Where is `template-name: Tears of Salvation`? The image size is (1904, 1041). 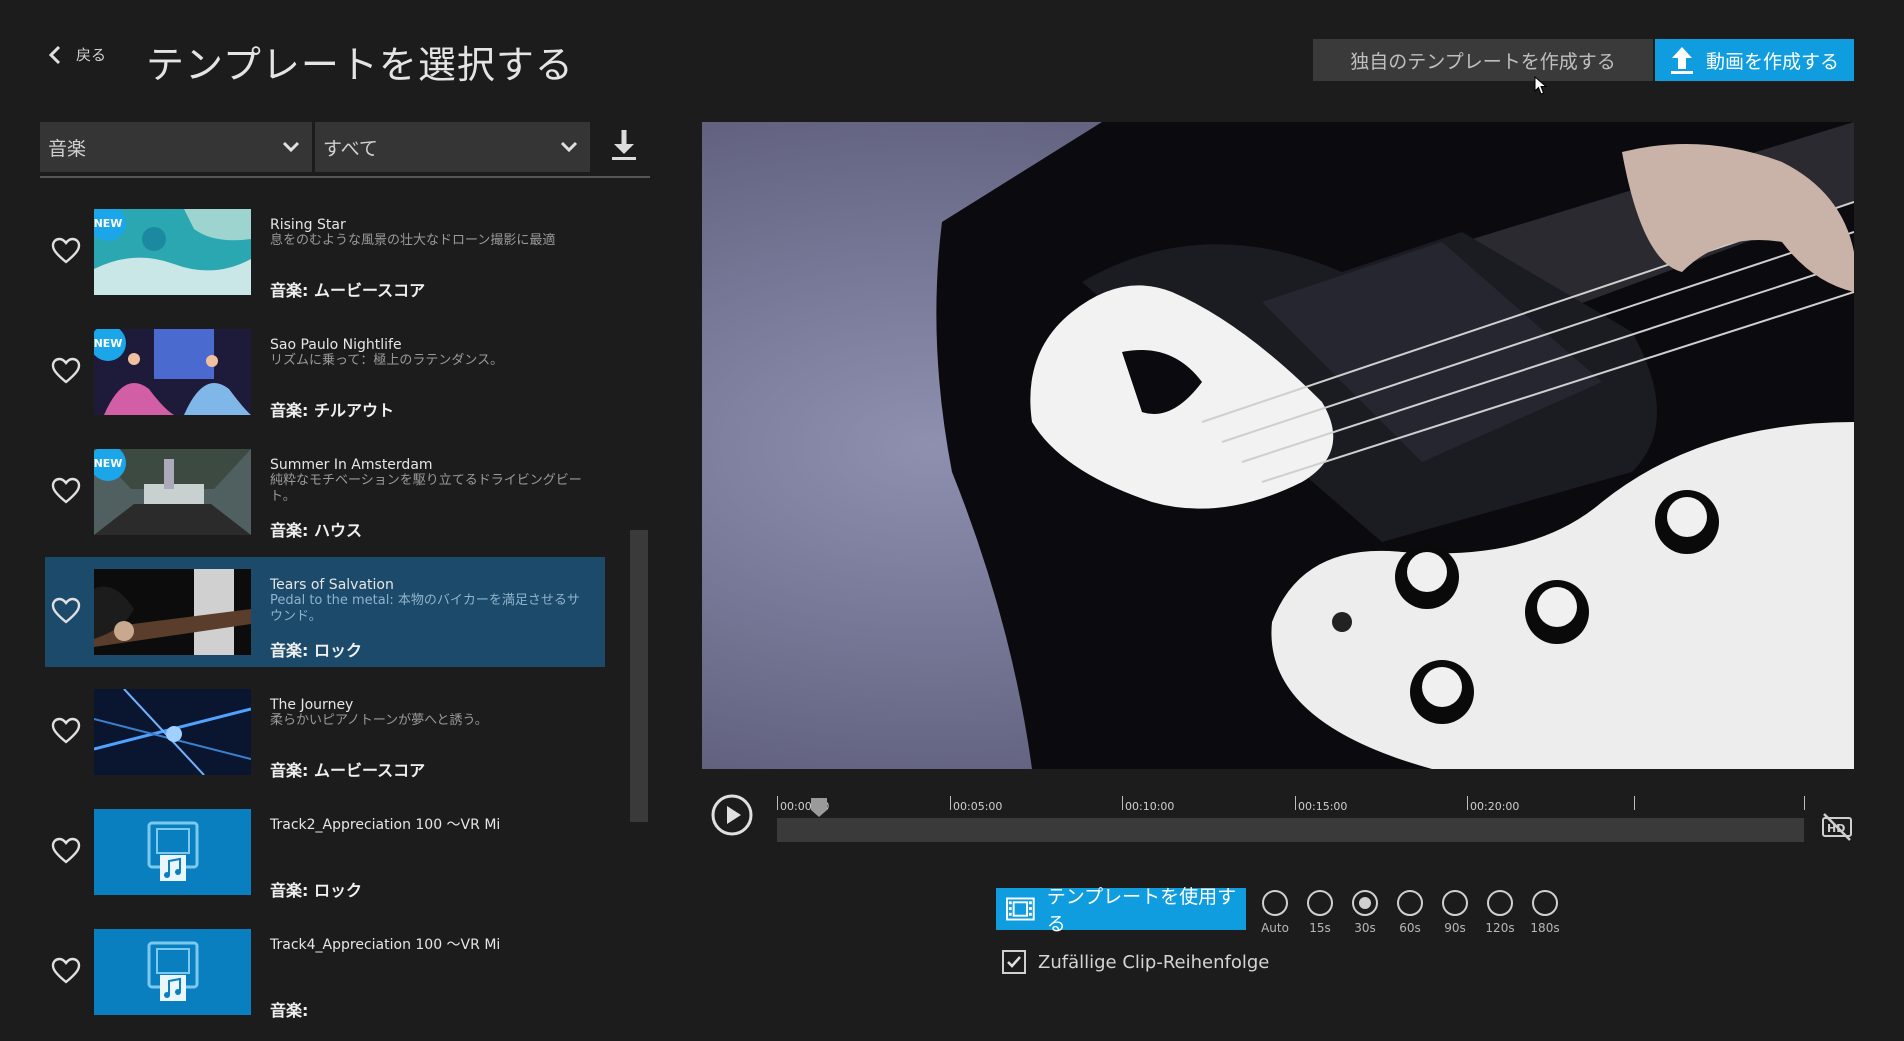 template-name: Tears of Salvation is located at coordinates (332, 585).